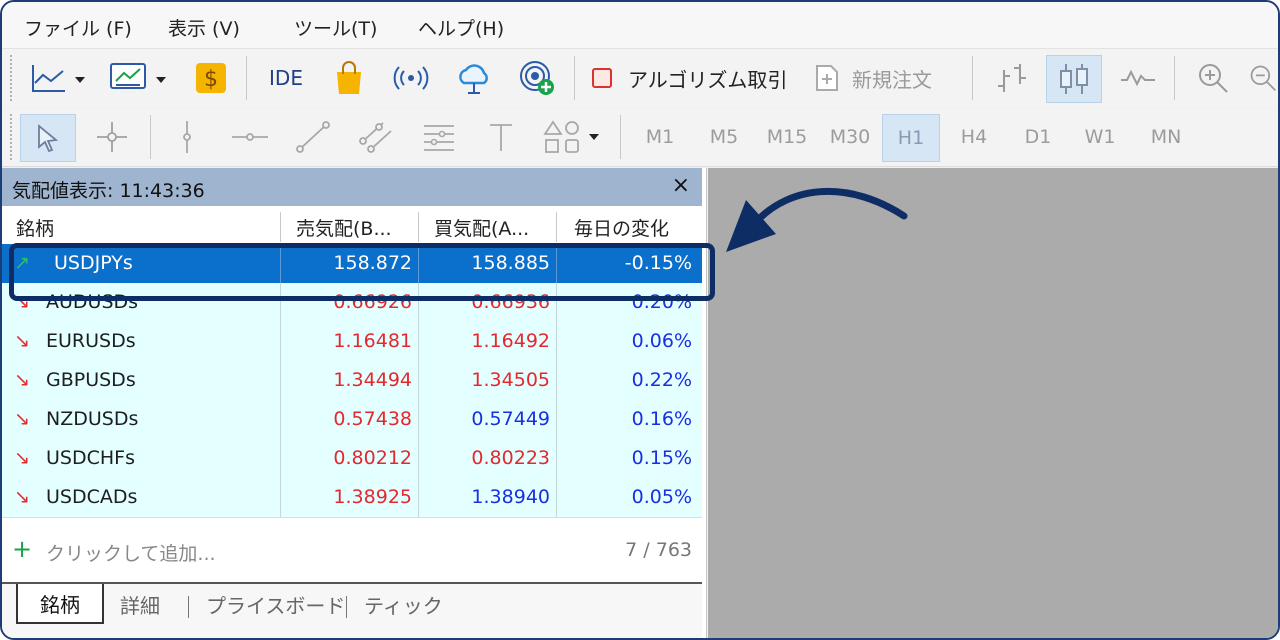 This screenshot has height=640, width=1280. I want to click on timeframe-h4: H4, so click(974, 137).